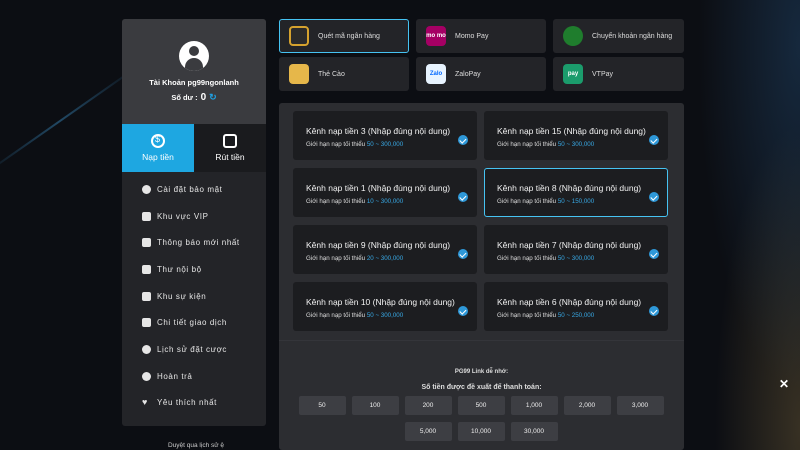 Image resolution: width=800 pixels, height=450 pixels. What do you see at coordinates (179, 269) in the screenshot?
I see `menu-item-label: Thư nội bộ` at bounding box center [179, 269].